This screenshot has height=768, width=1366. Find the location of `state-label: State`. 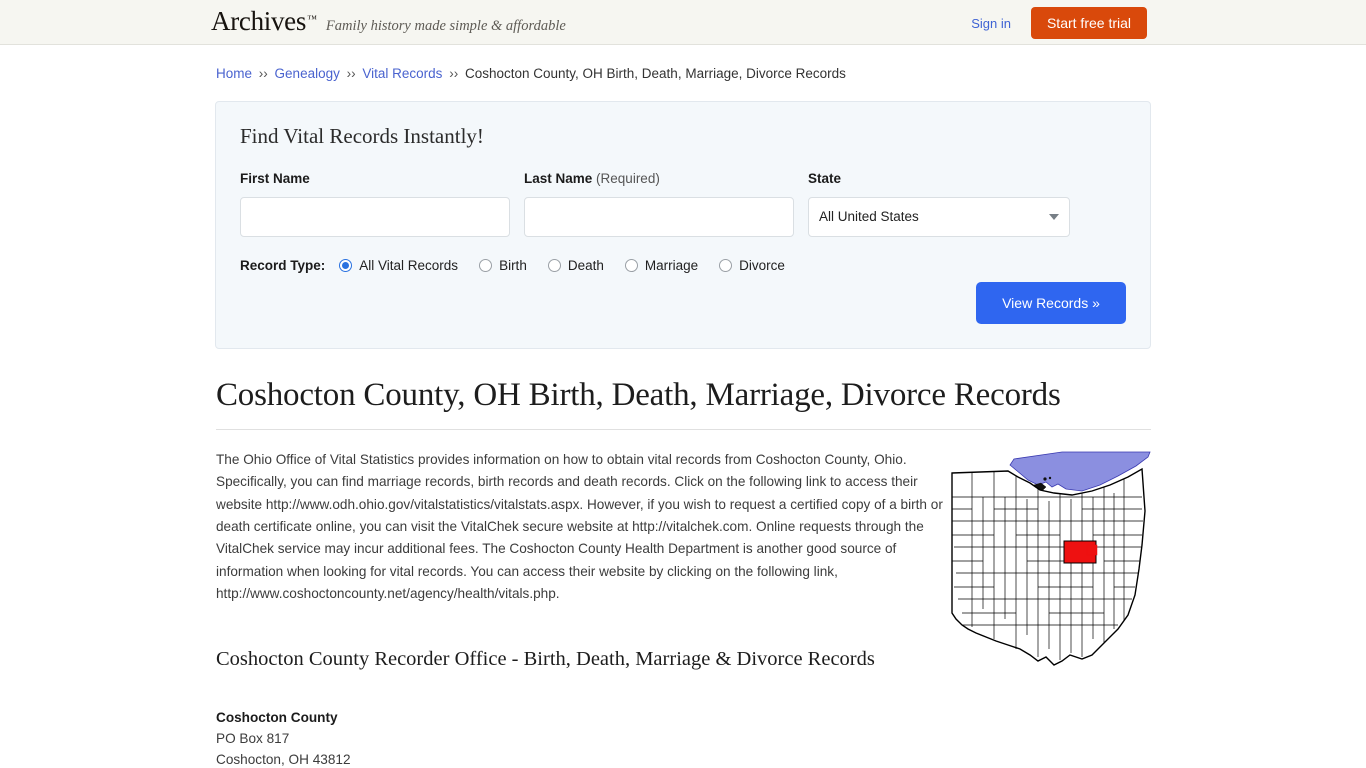

state-label: State is located at coordinates (939, 178).